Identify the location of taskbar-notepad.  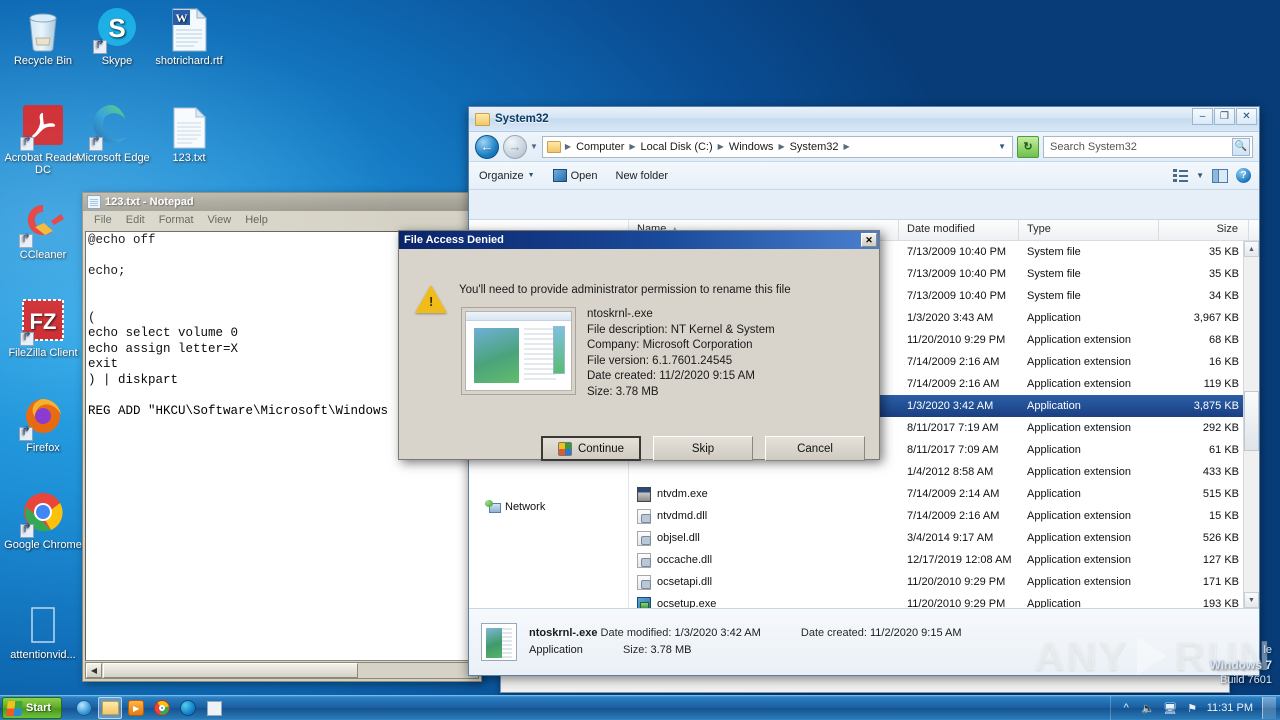
(214, 708).